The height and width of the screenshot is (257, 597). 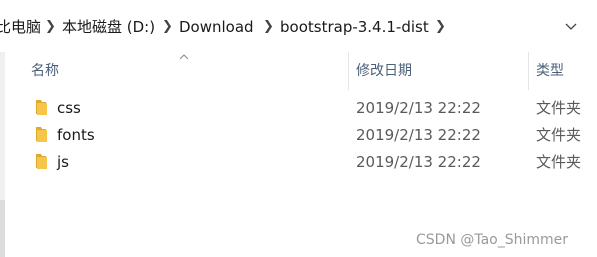 What do you see at coordinates (216, 27) in the screenshot?
I see `breadcrumb-download: Download` at bounding box center [216, 27].